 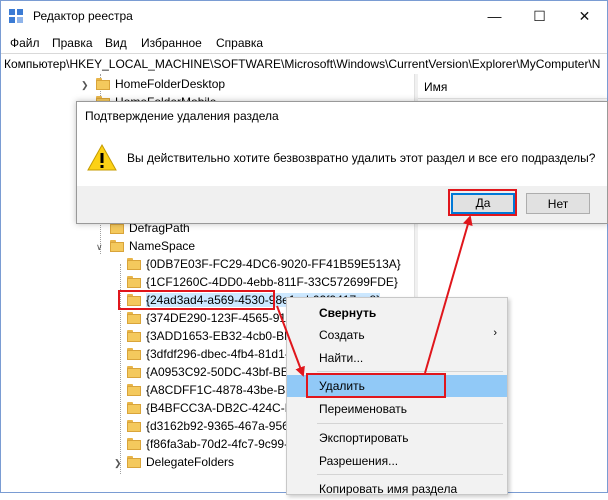 I want to click on annotation-arrows, so click(x=374, y=296).